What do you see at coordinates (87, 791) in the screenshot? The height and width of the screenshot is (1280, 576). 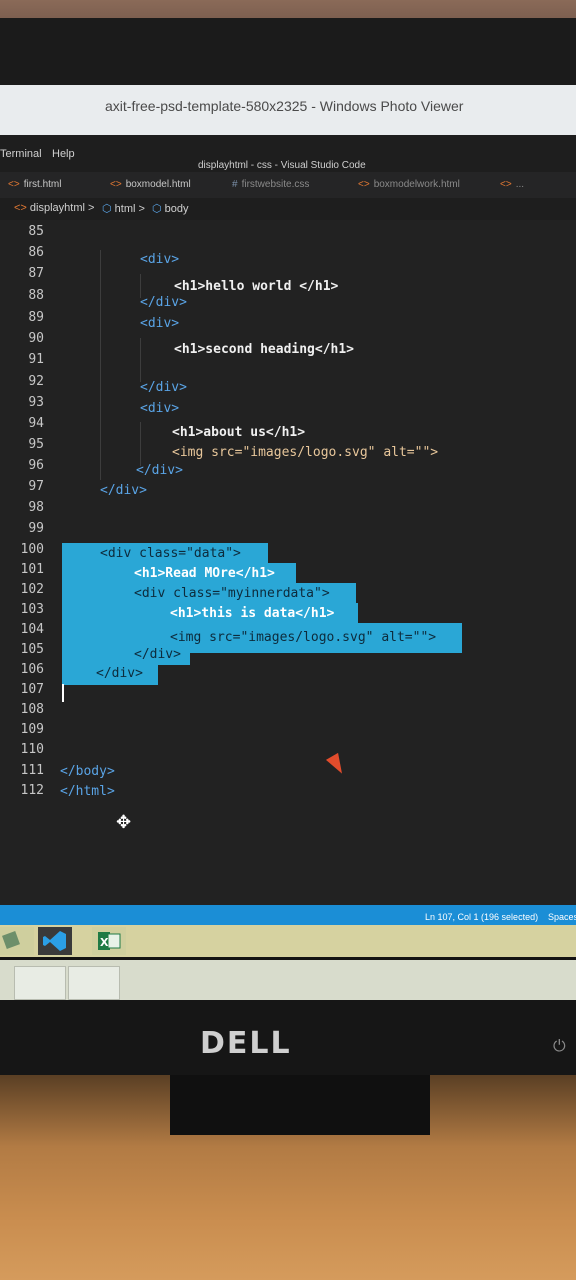 I see `code-line: </html>` at bounding box center [87, 791].